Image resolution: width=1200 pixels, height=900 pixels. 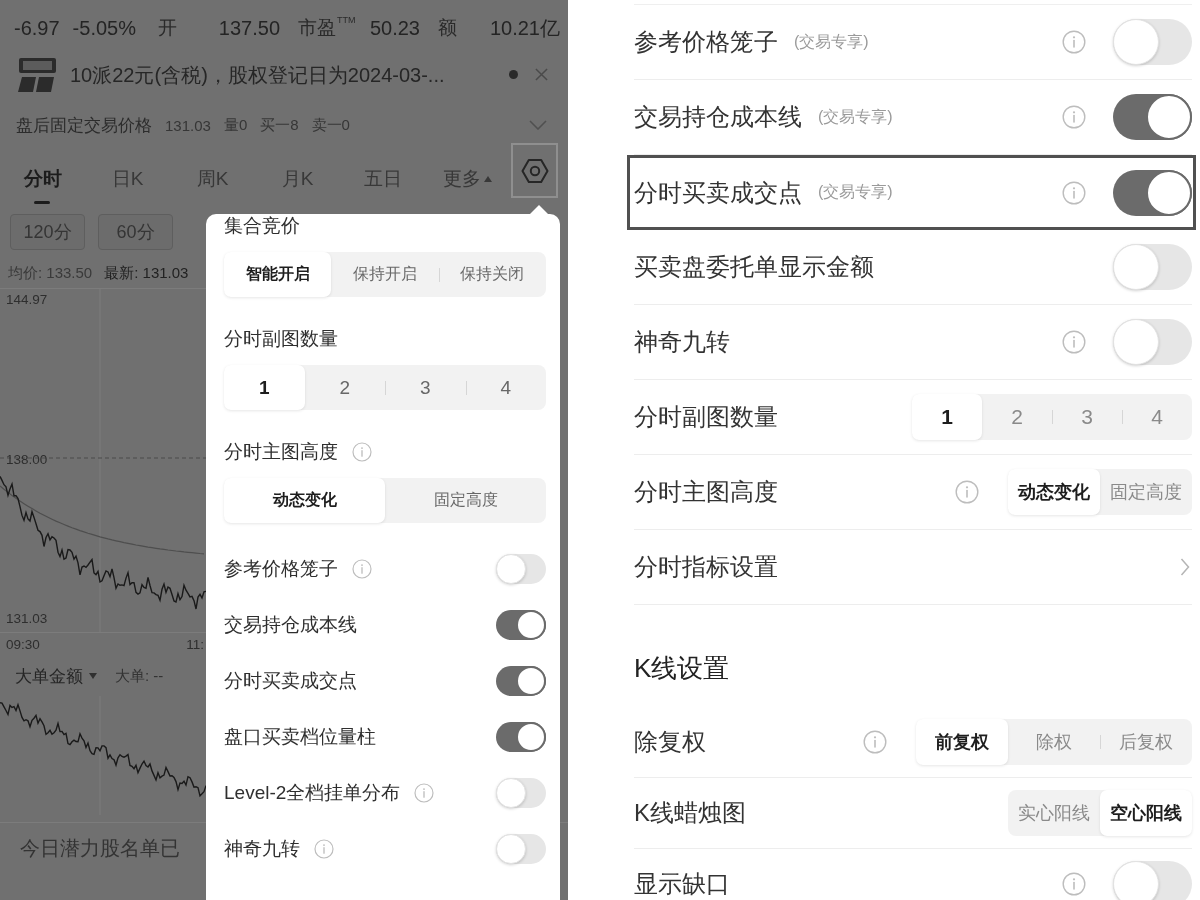 I want to click on axis-label: 09:30, so click(x=23, y=644).